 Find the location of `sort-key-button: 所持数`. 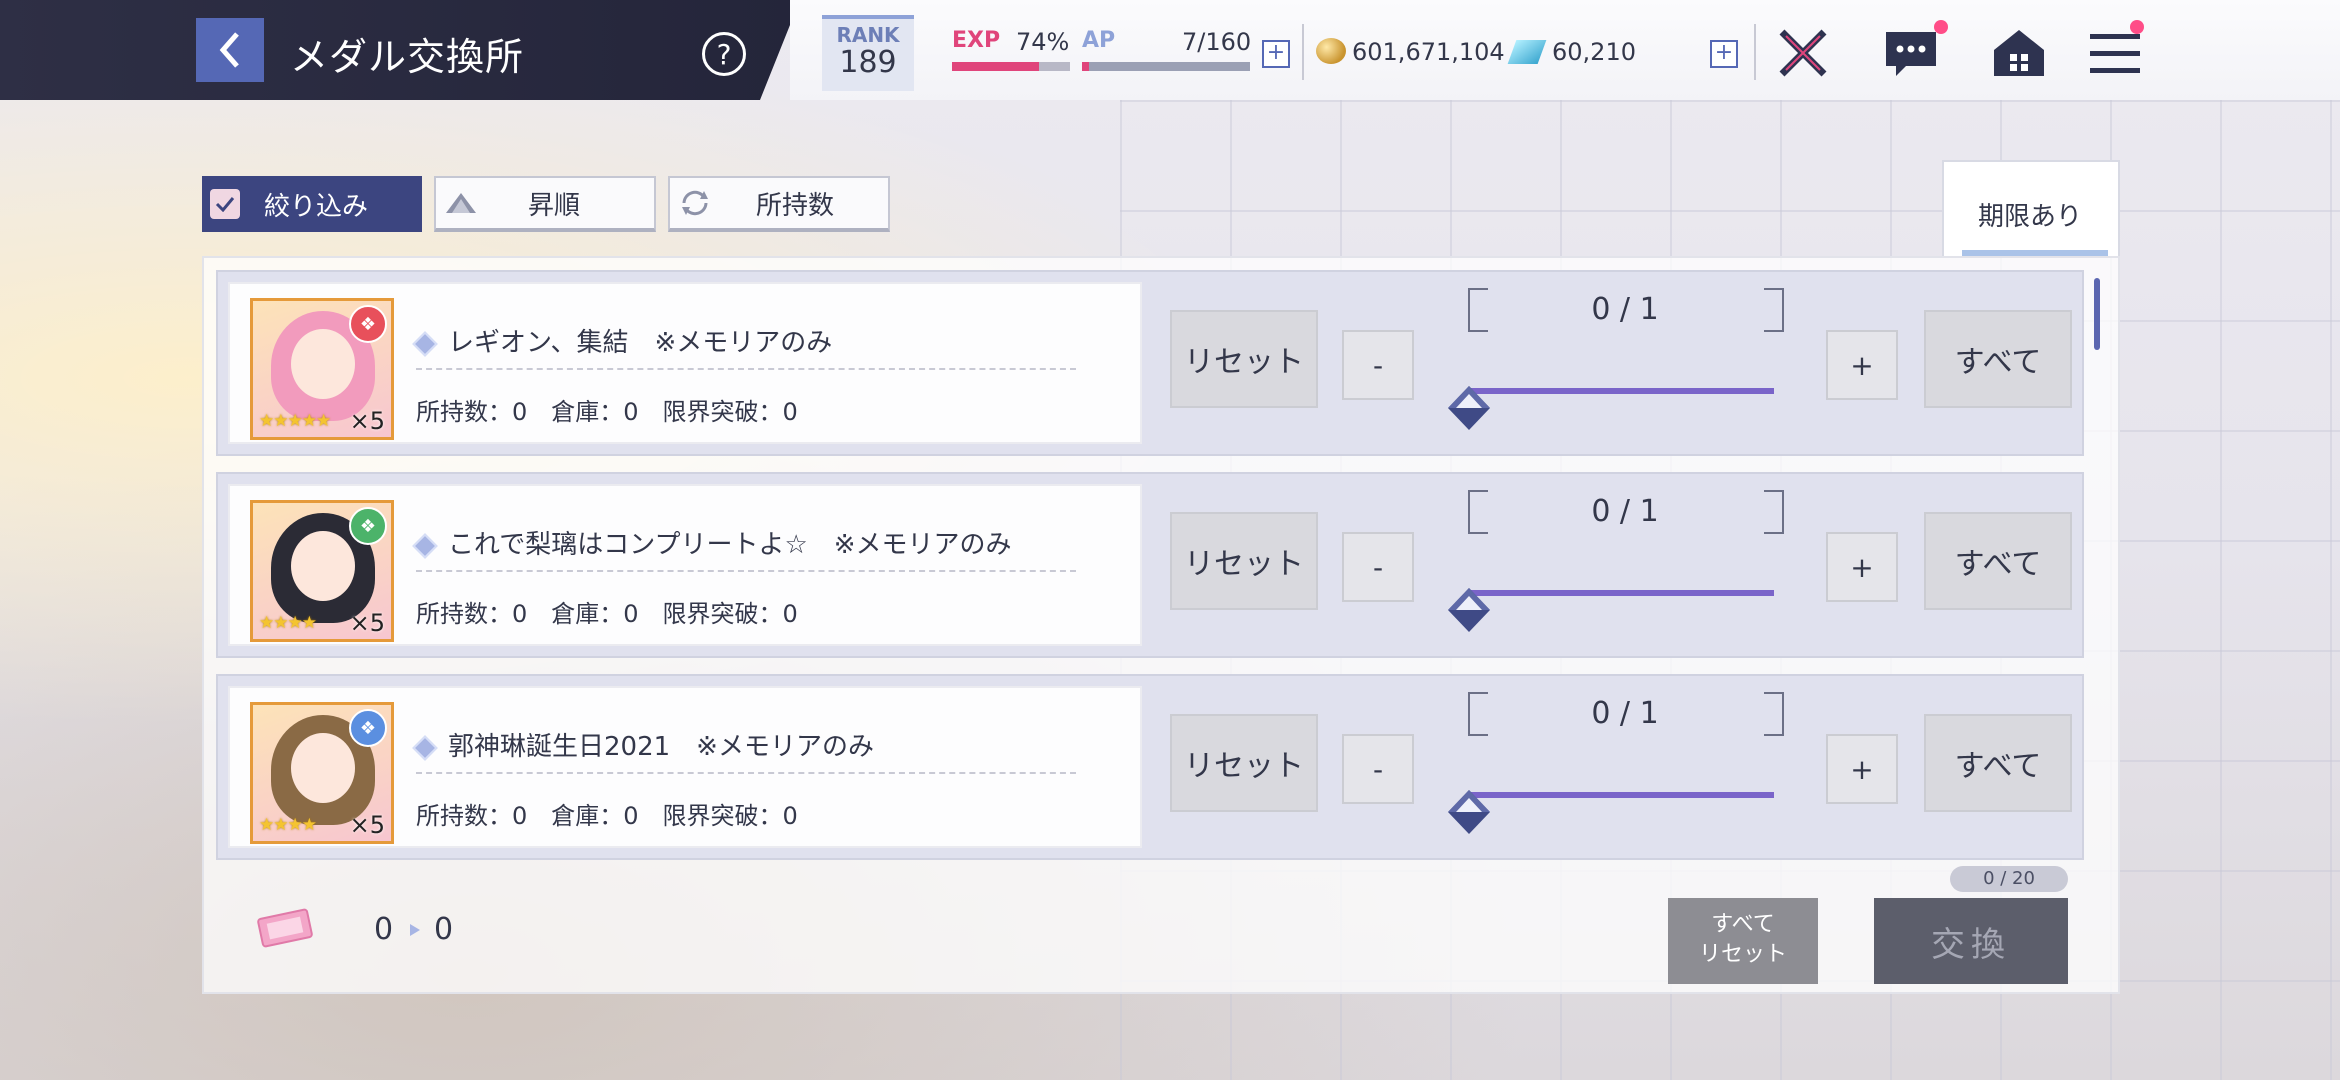

sort-key-button: 所持数 is located at coordinates (779, 204).